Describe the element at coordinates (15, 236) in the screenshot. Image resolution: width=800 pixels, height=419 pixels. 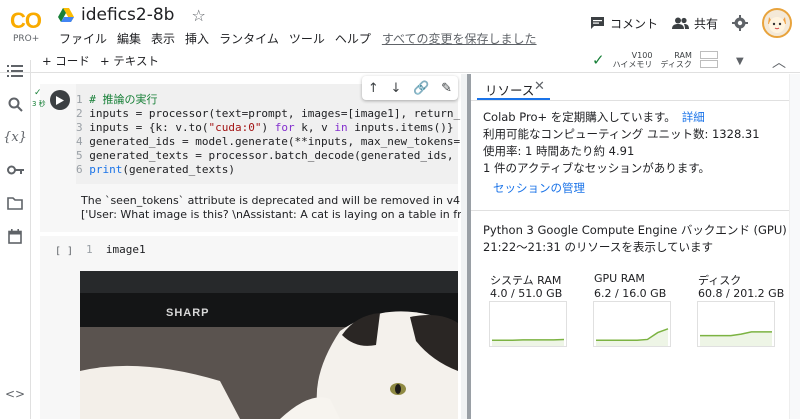
I see `calendar-icon` at that location.